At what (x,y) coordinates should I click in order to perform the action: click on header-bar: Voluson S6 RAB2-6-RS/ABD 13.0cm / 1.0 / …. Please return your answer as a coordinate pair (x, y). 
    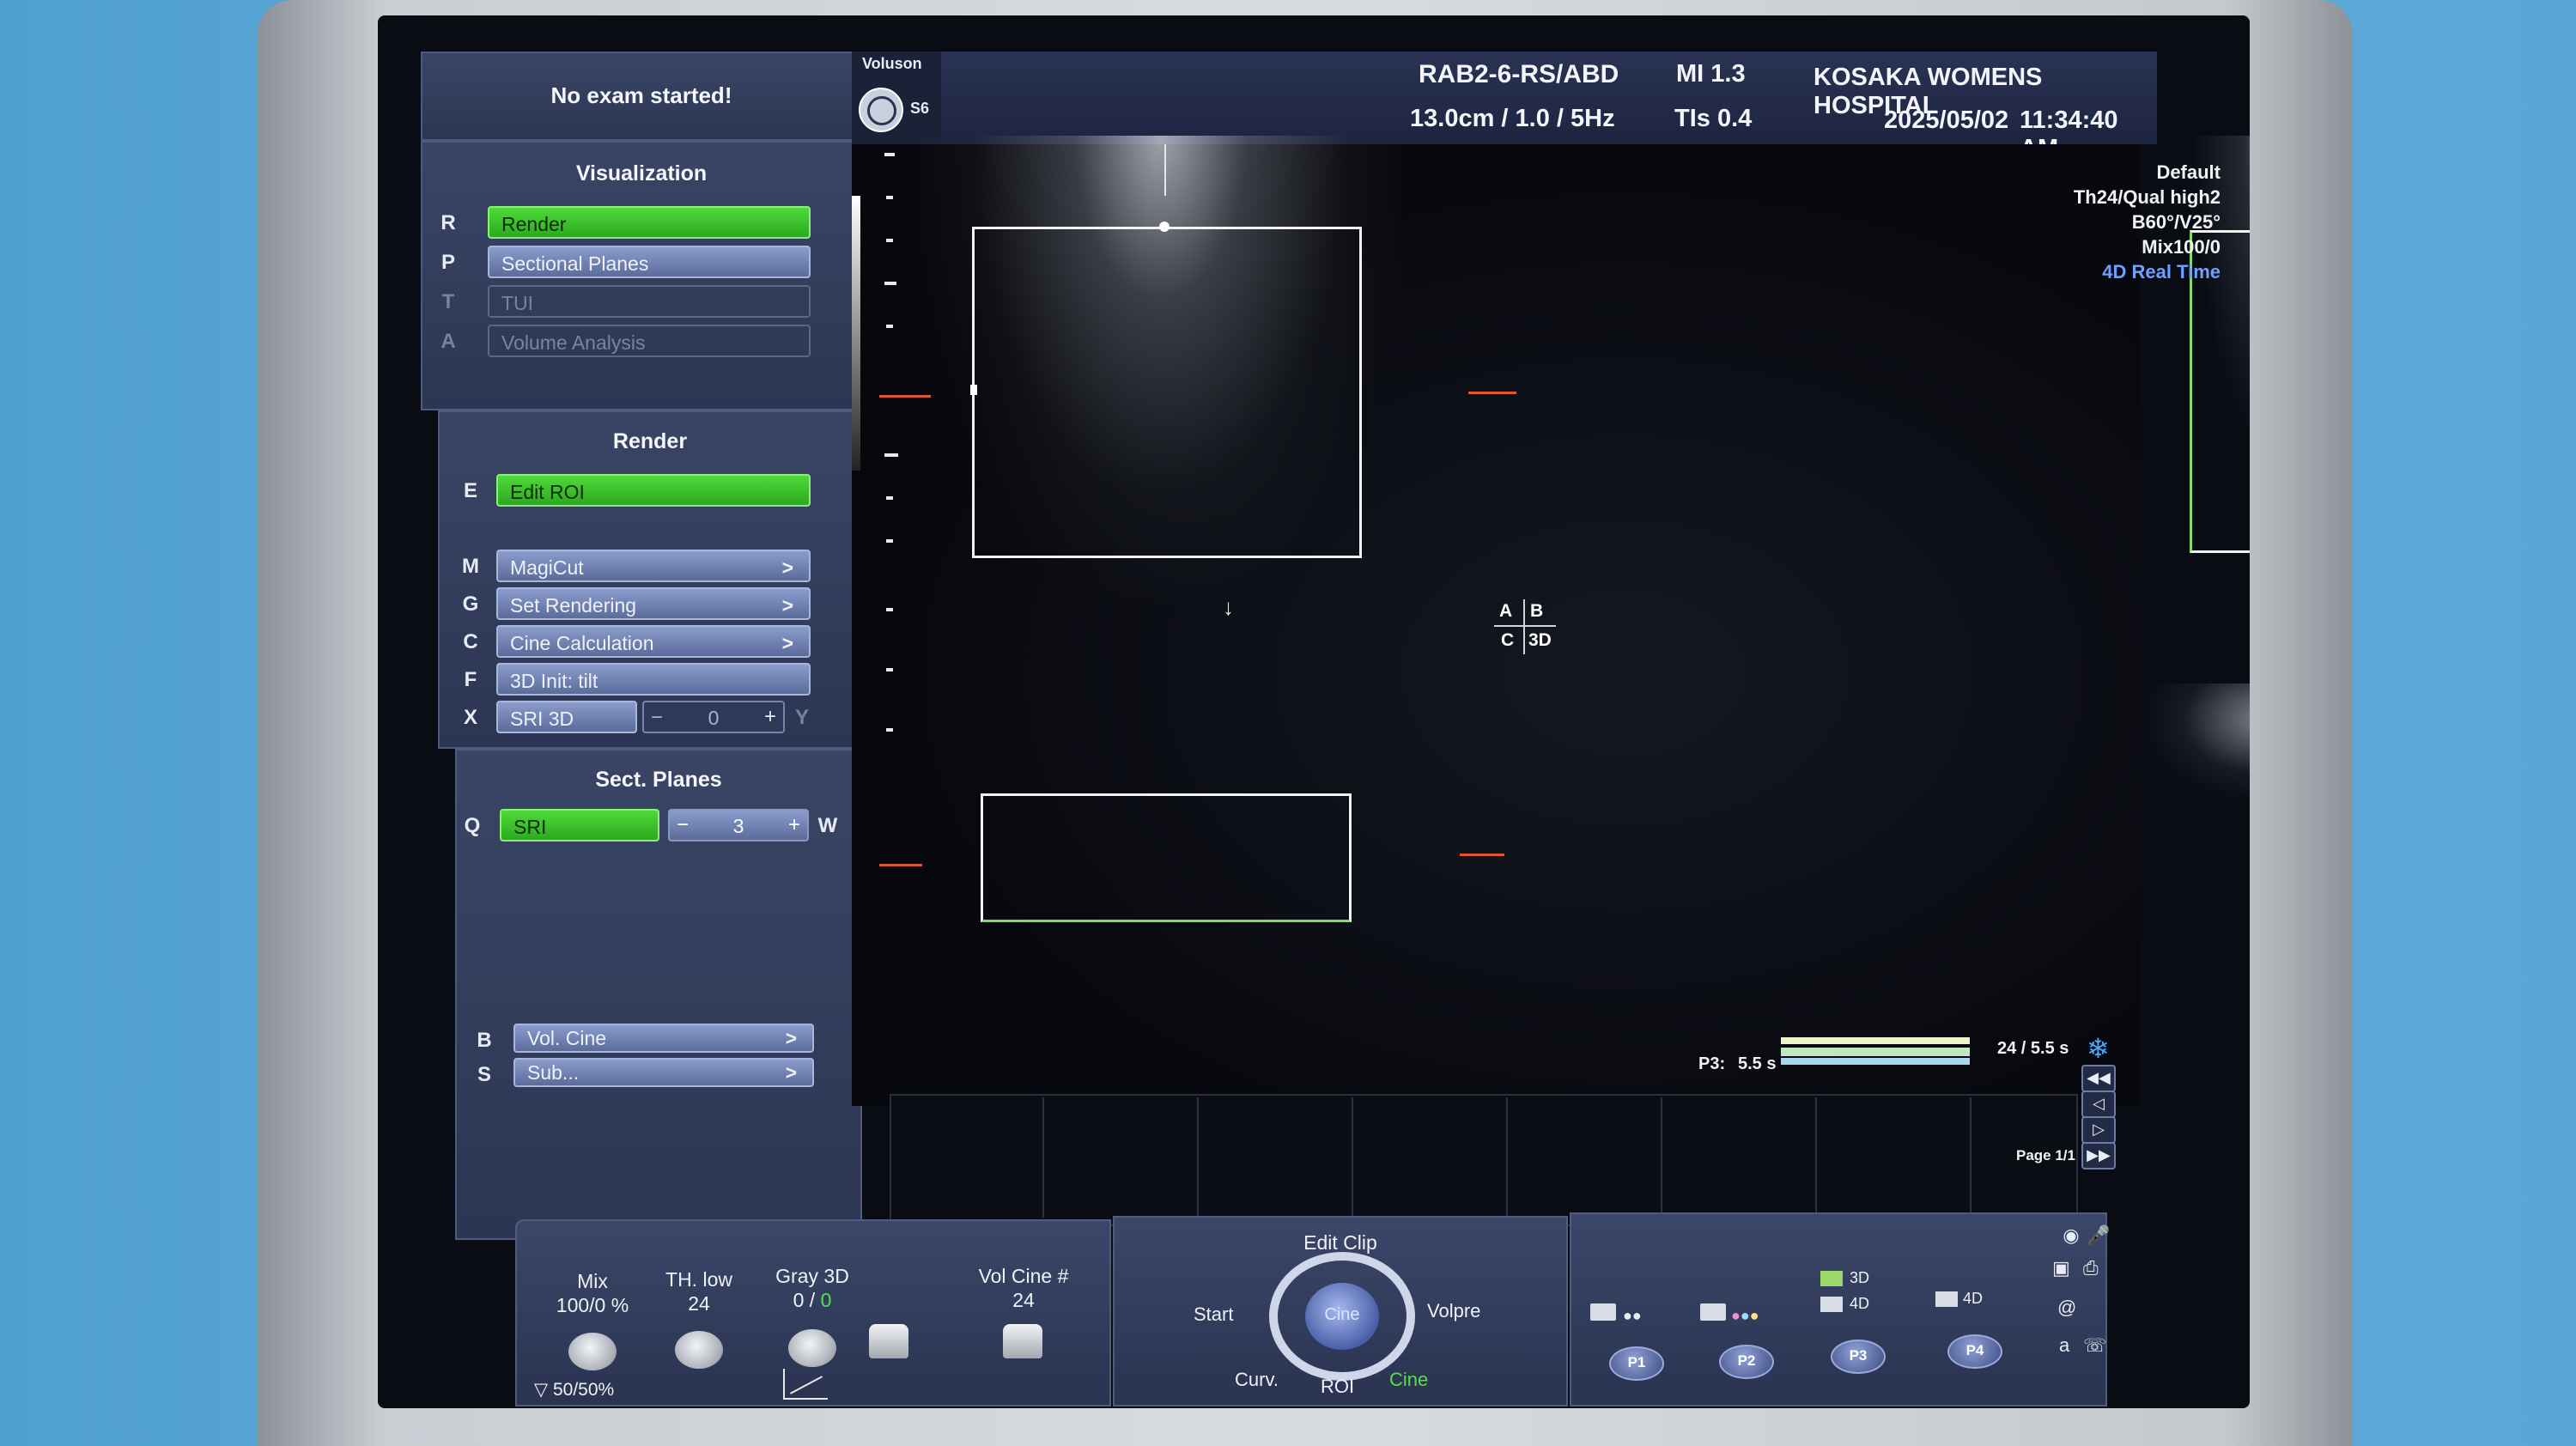
    Looking at the image, I should click on (1504, 107).